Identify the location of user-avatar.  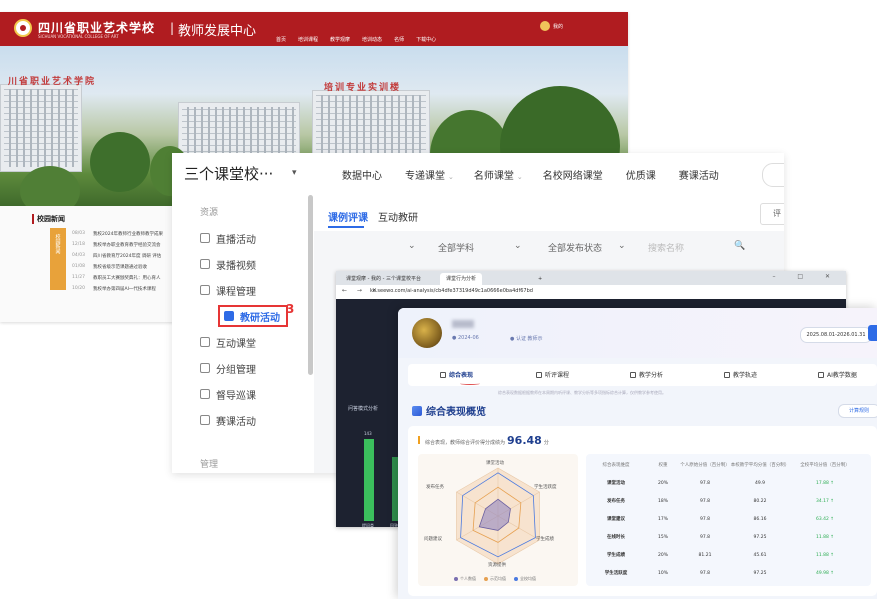
(545, 26).